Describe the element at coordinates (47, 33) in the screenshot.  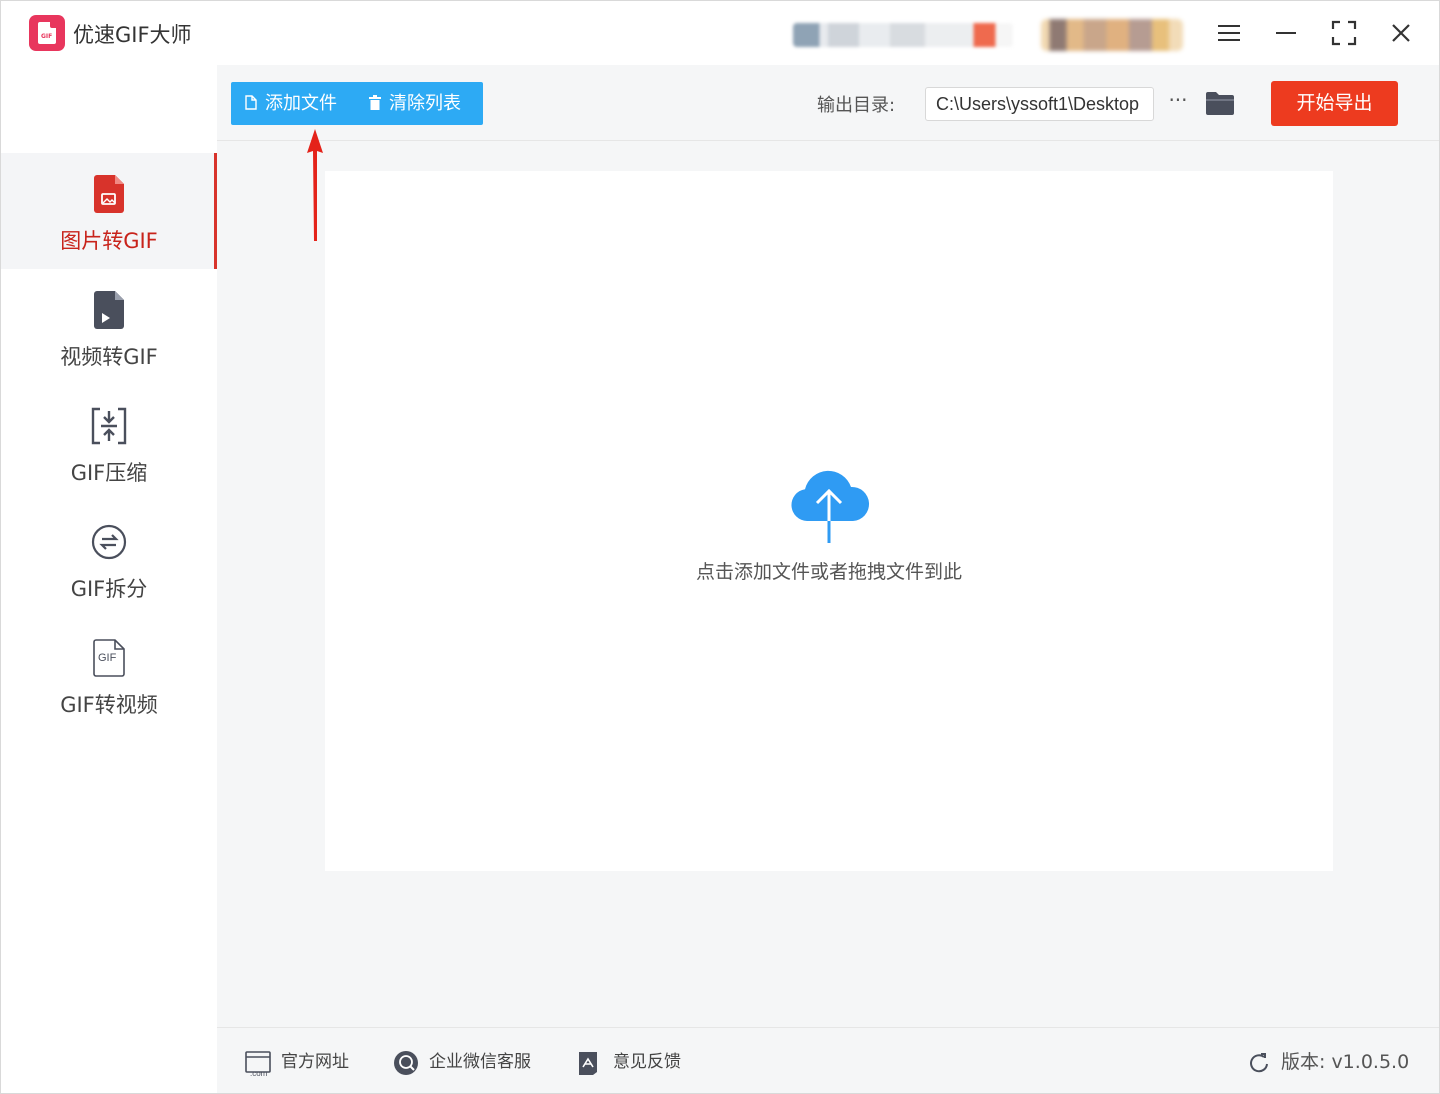
I see `app-logo-icon: GIF` at that location.